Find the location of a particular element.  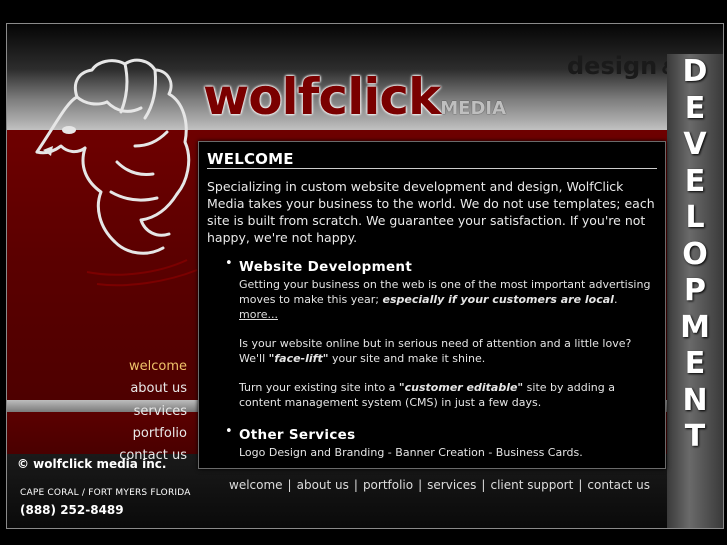

site-logo: wolfclickMEDIA is located at coordinates (354, 97).